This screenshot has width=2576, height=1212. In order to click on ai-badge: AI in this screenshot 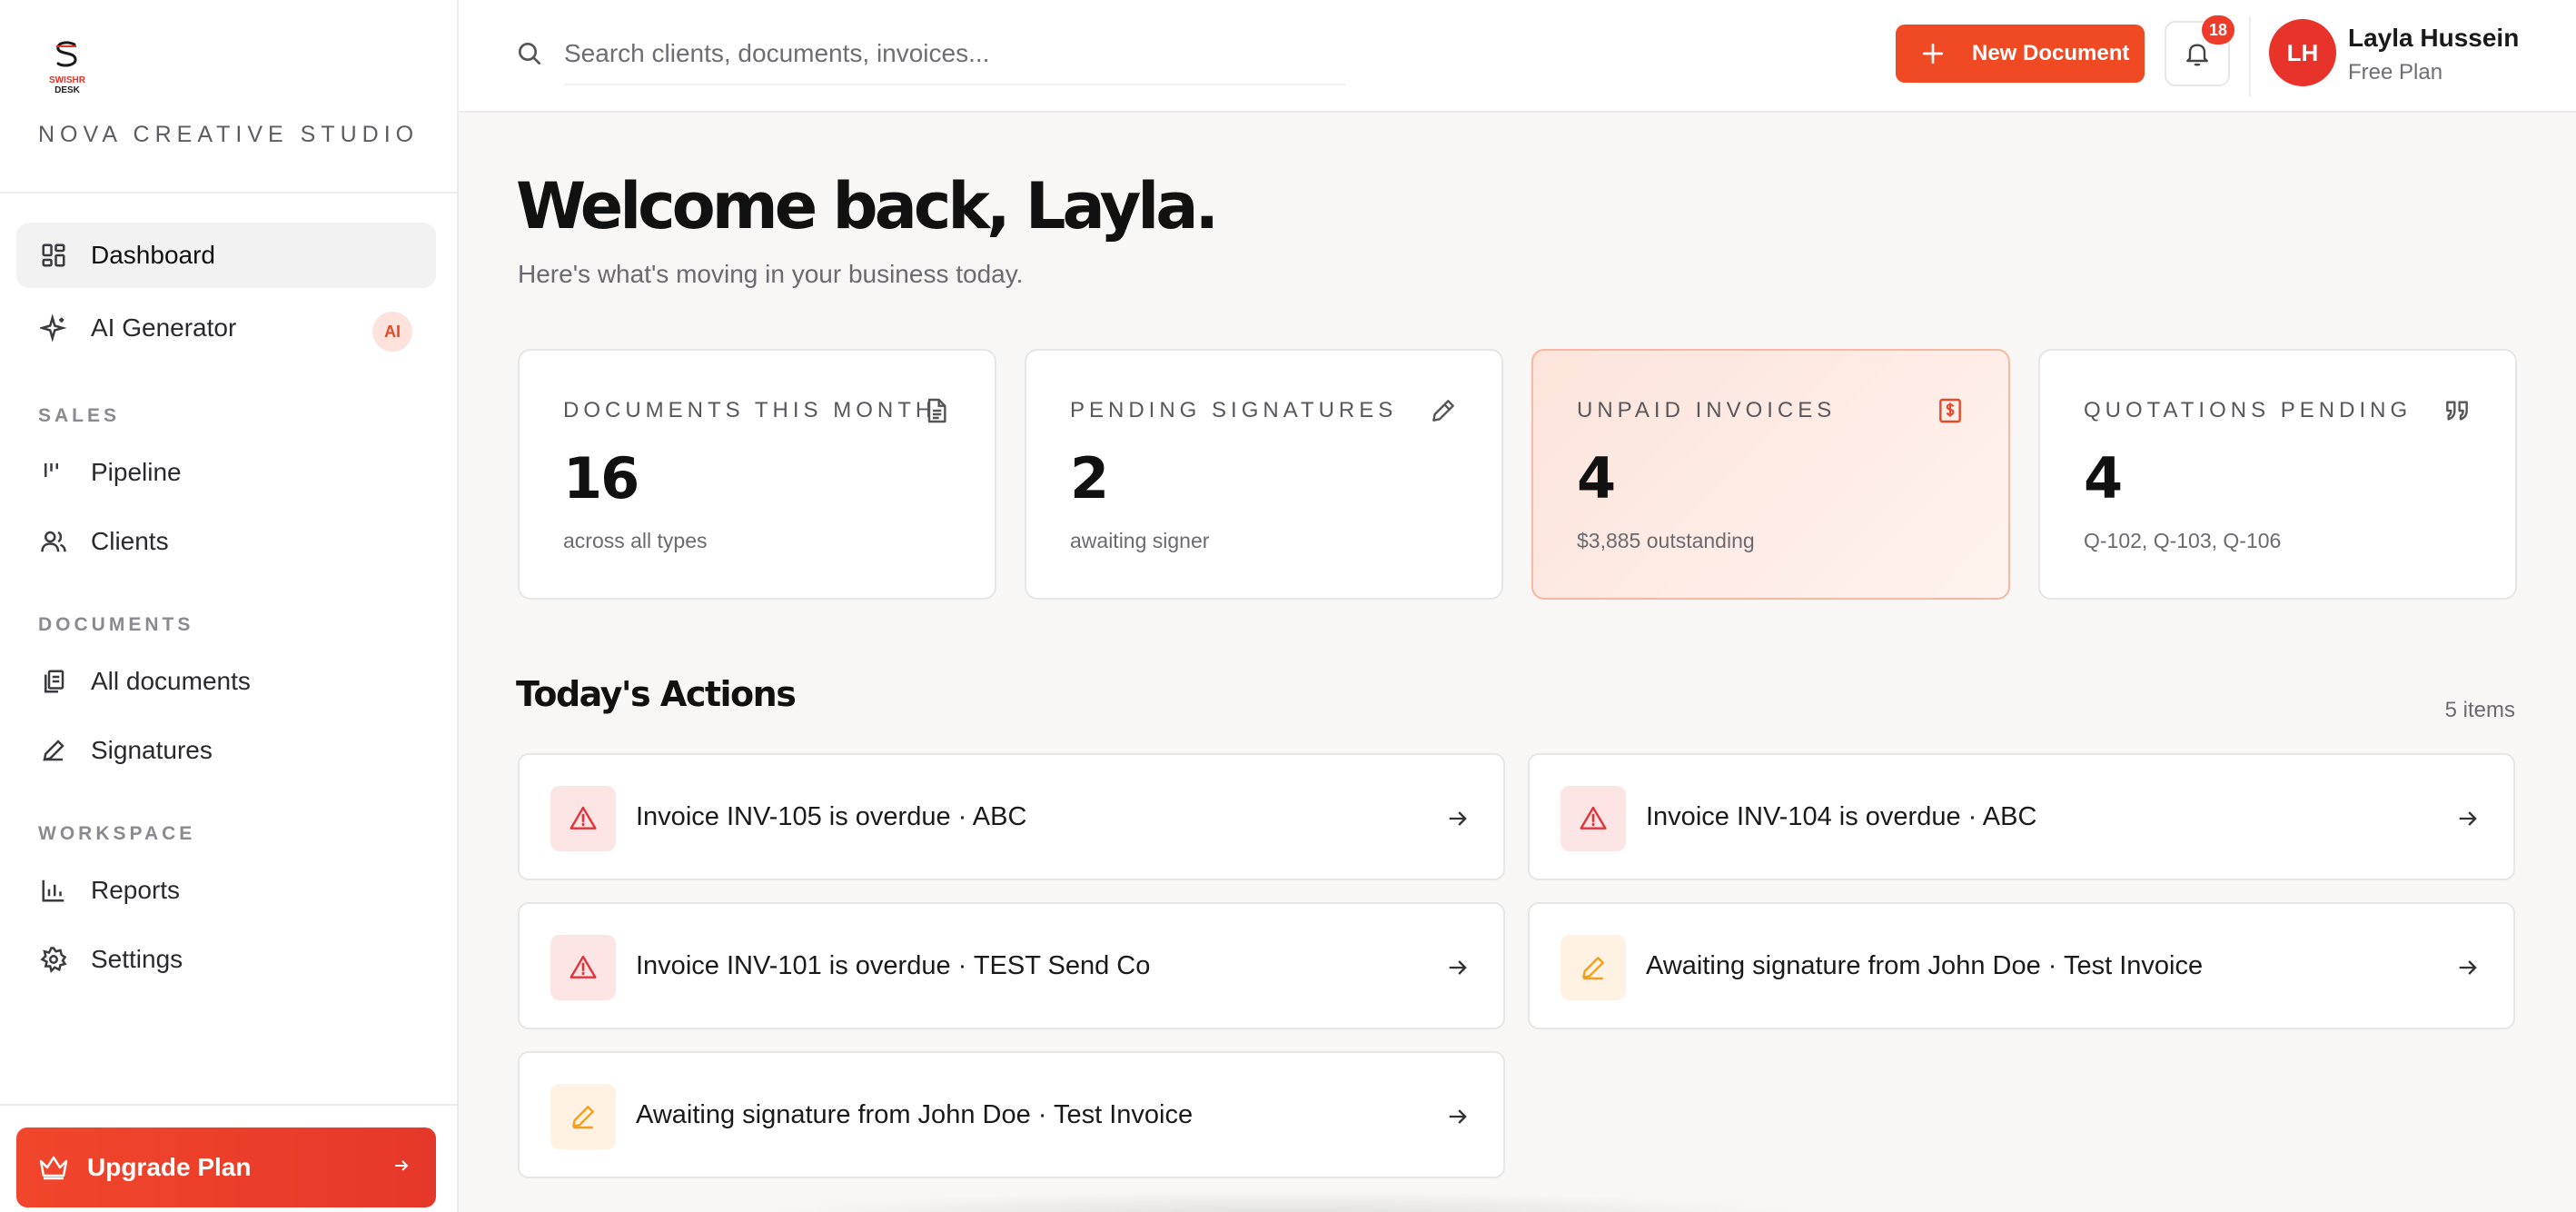, I will do `click(392, 332)`.